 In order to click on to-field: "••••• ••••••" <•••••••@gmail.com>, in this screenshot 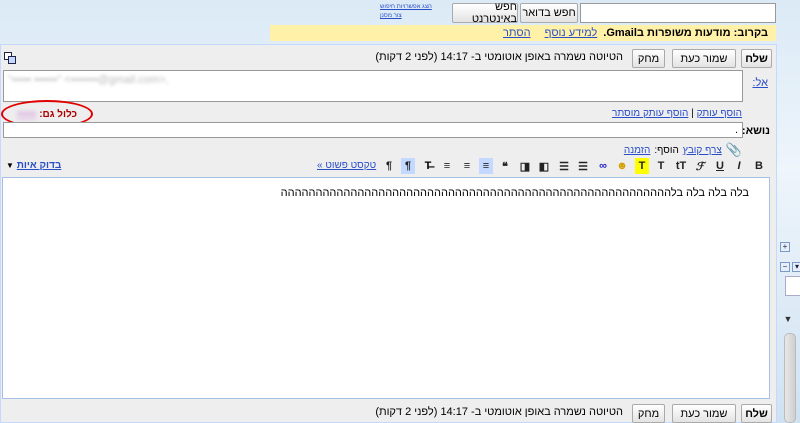, I will do `click(373, 86)`.